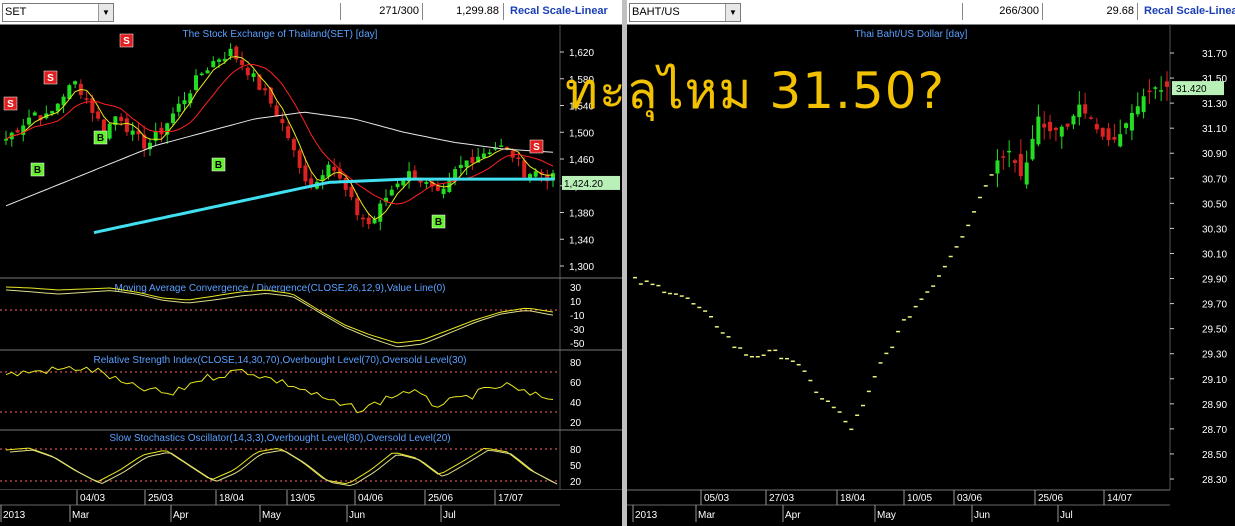 The height and width of the screenshot is (526, 1235). I want to click on macd-signal-line, so click(279, 318).